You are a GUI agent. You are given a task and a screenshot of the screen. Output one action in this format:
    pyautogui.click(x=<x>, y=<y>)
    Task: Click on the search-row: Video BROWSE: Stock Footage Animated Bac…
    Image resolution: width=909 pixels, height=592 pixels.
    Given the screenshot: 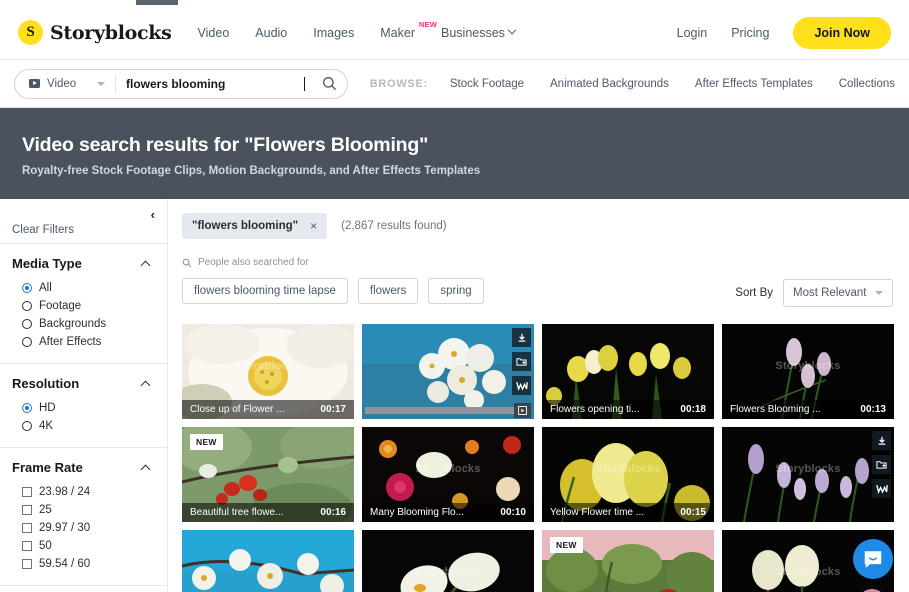 What is the action you would take?
    pyautogui.click(x=454, y=84)
    